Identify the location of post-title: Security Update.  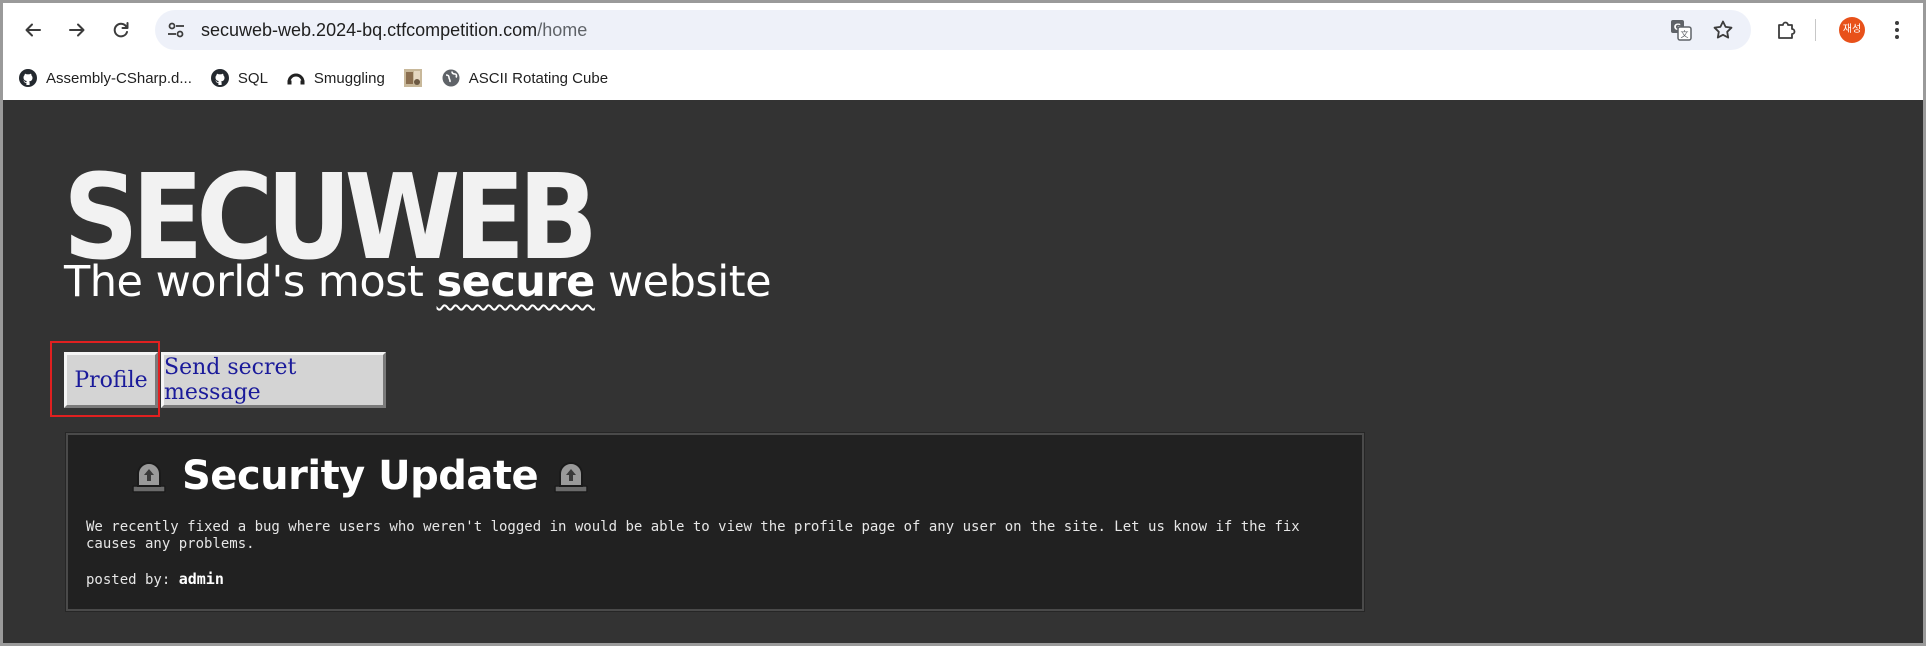
(360, 476).